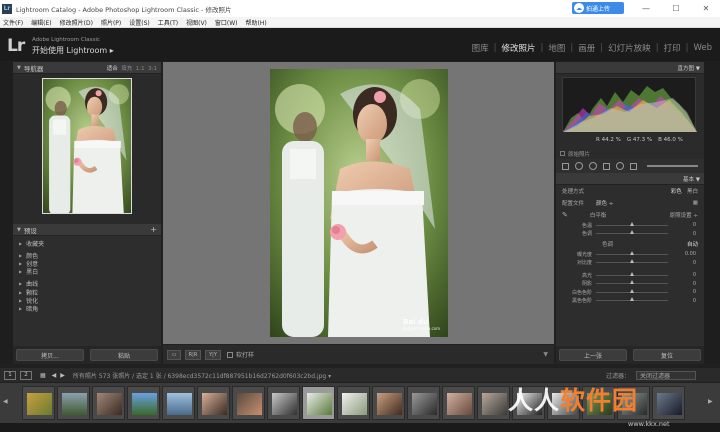  I want to click on basic-header: 基本 ▼, so click(630, 179).